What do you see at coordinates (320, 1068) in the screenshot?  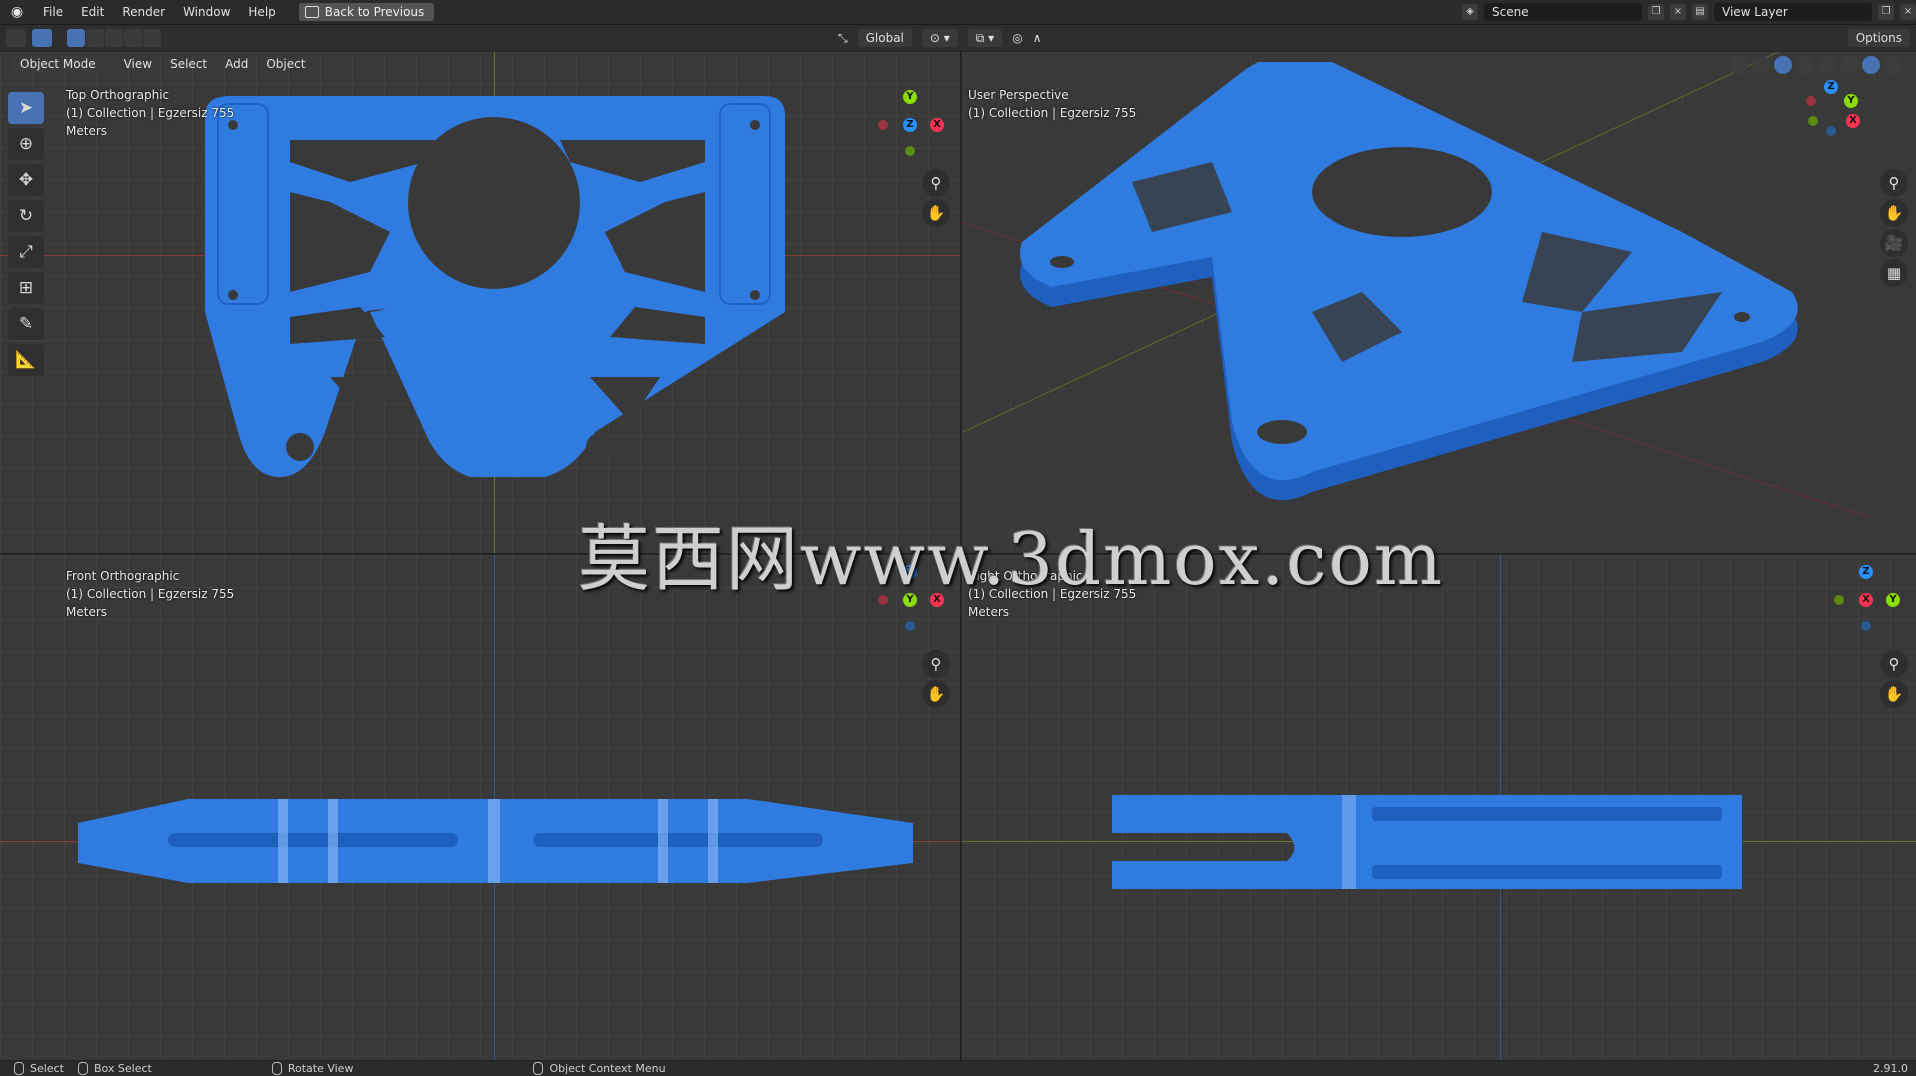 I see `status-rotate-view-label: Rotate View` at bounding box center [320, 1068].